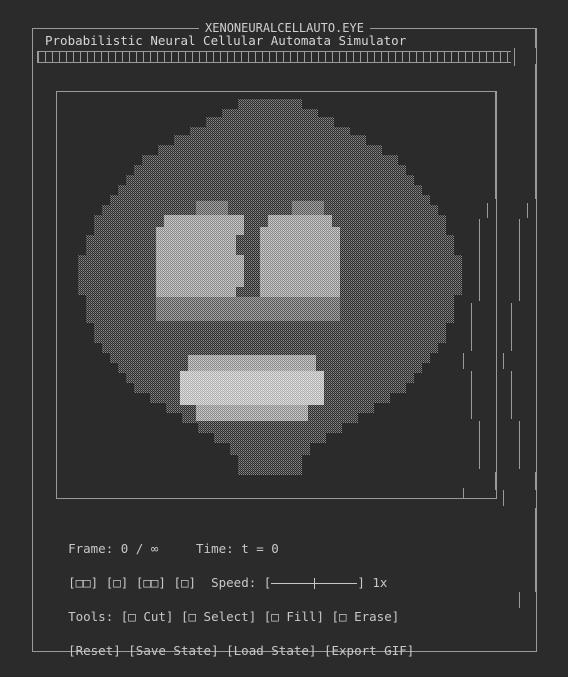  Describe the element at coordinates (200, 256) in the screenshot. I see `left-eye` at that location.